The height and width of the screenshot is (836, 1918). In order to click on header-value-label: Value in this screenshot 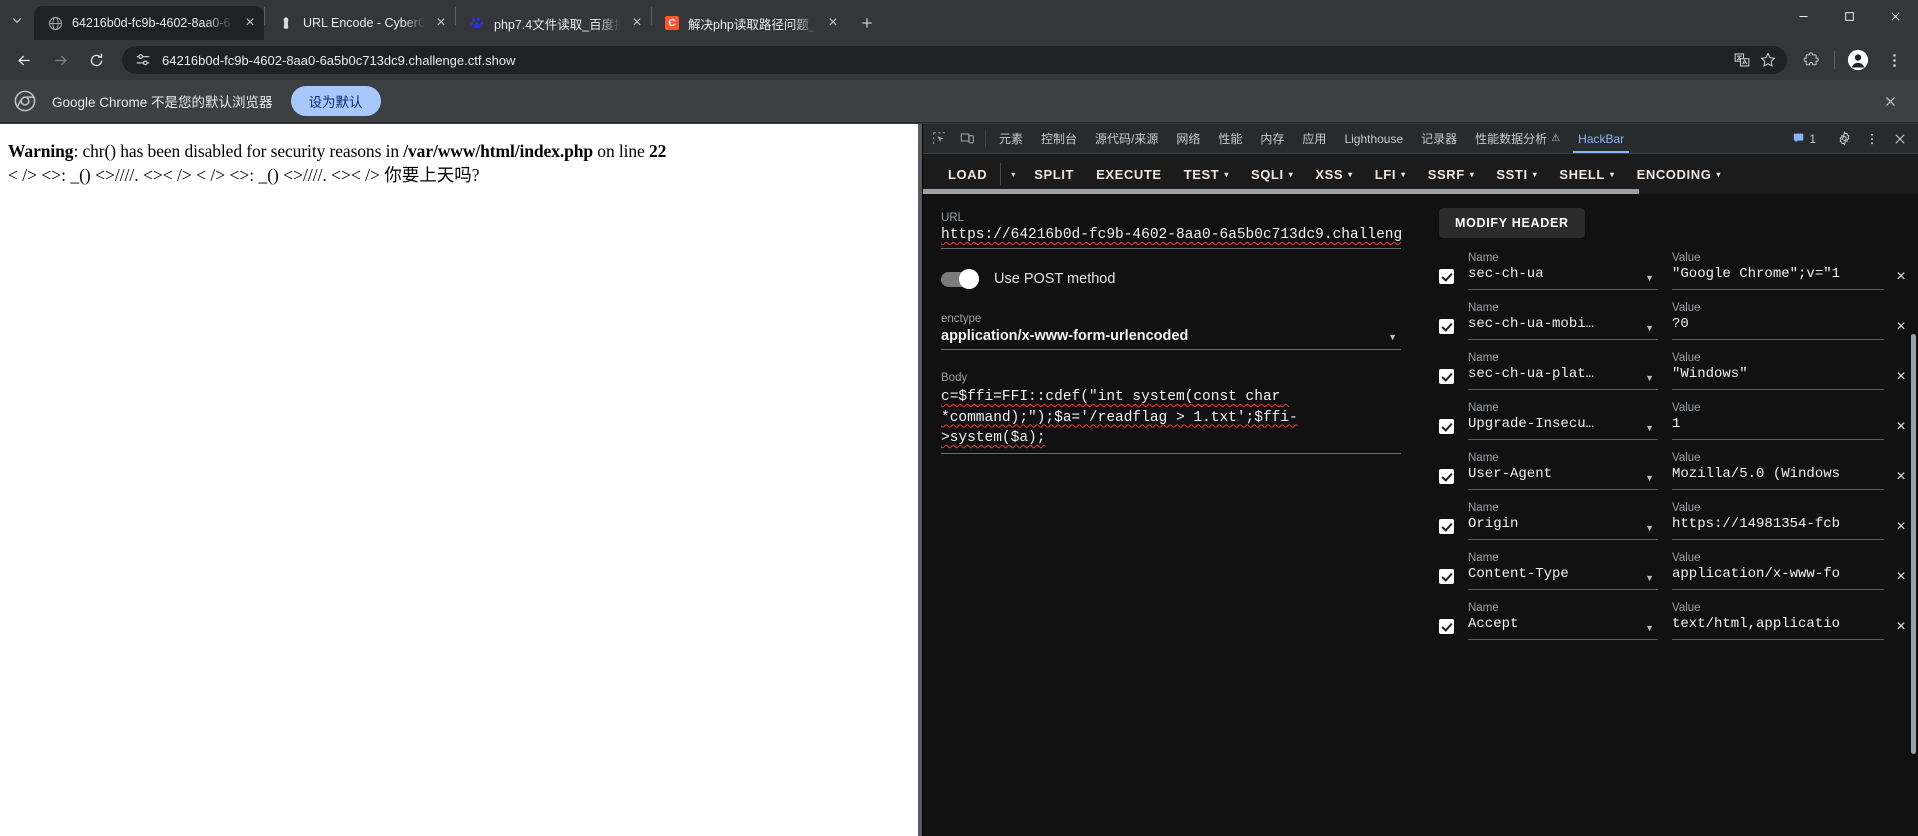, I will do `click(1686, 358)`.